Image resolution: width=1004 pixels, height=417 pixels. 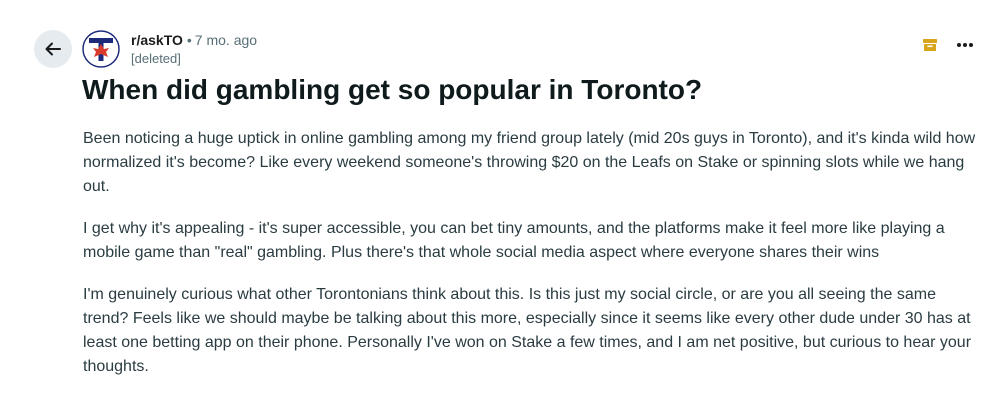 I want to click on archive-icon, so click(x=930, y=45).